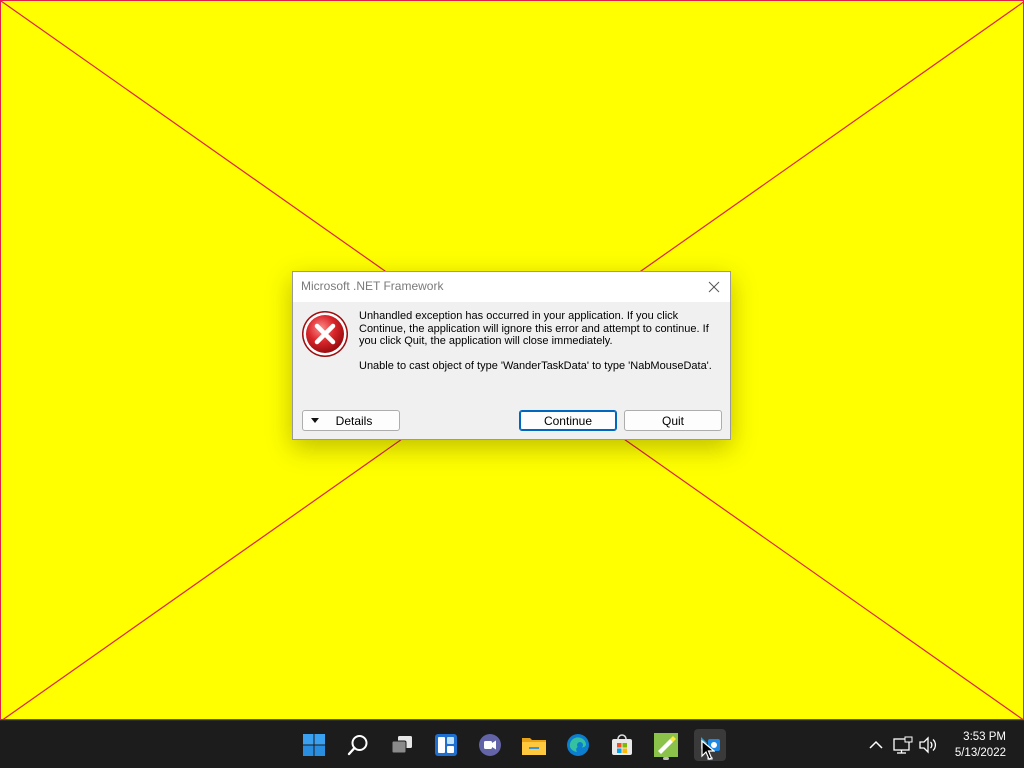  What do you see at coordinates (534, 745) in the screenshot?
I see `file-explorer-icon` at bounding box center [534, 745].